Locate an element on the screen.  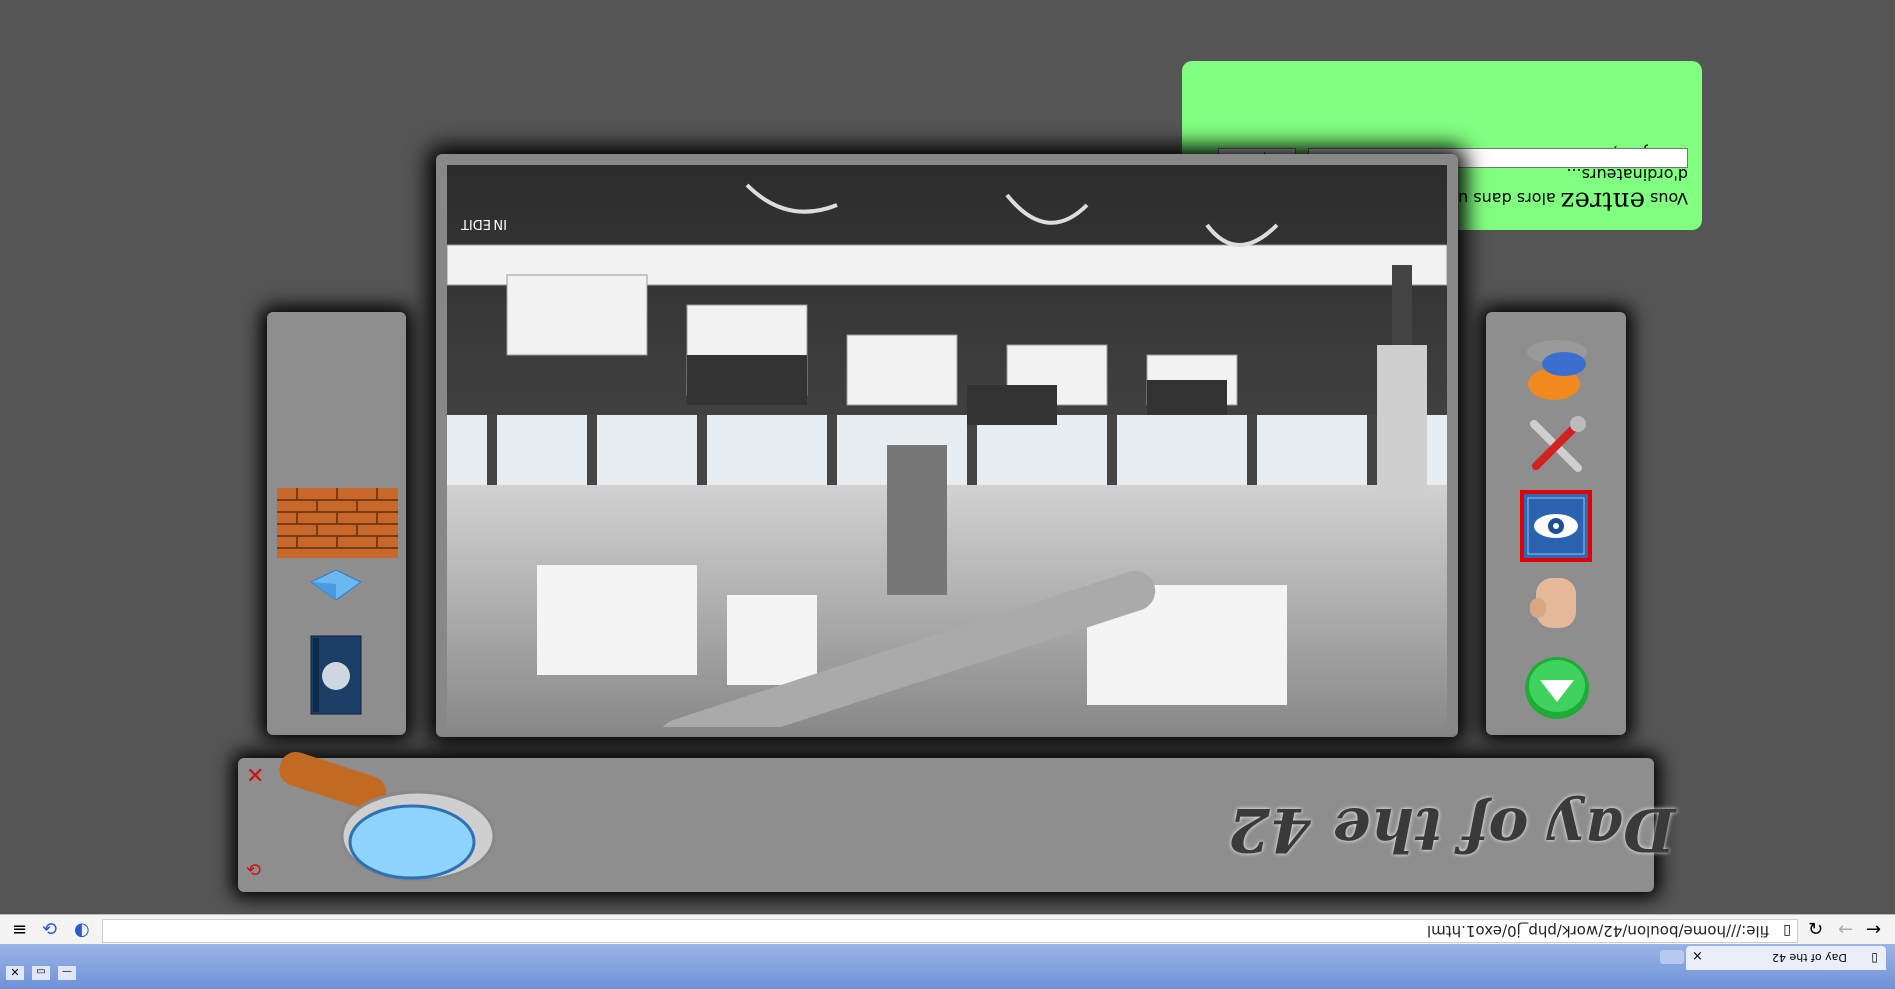
brick-icon is located at coordinates (337, 523).